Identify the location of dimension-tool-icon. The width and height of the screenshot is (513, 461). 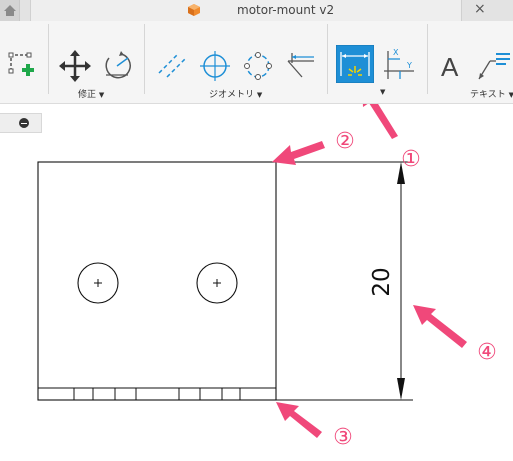
(355, 64).